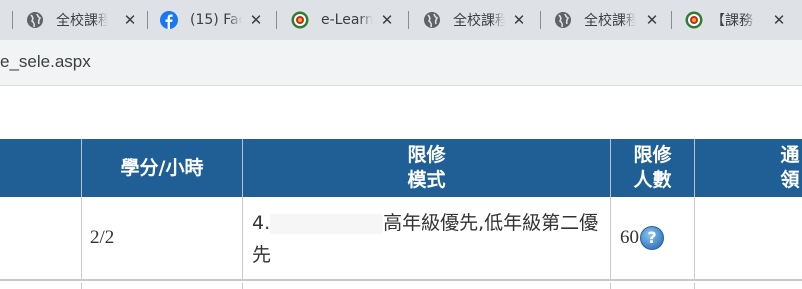 The width and height of the screenshot is (802, 289). Describe the element at coordinates (734, 20) in the screenshot. I see `tab-title: 【課務` at that location.